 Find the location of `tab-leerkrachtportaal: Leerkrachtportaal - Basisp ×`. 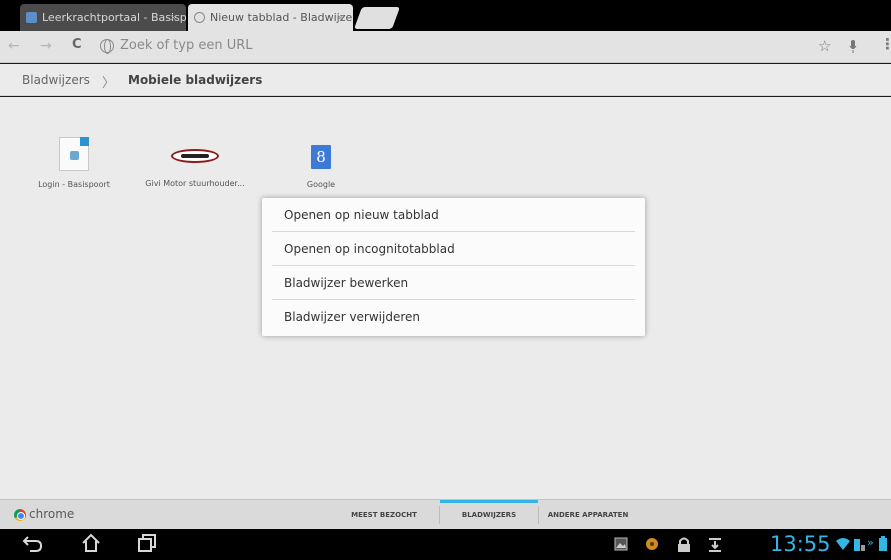

tab-leerkrachtportaal: Leerkrachtportaal - Basisp × is located at coordinates (103, 17).